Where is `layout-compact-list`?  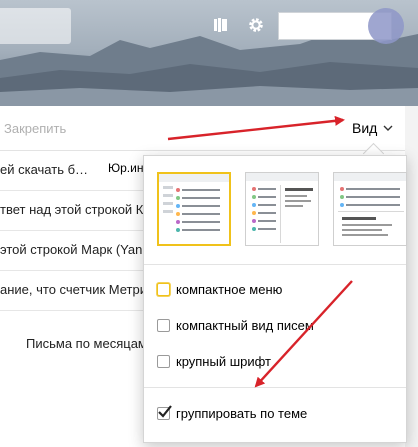
layout-compact-list is located at coordinates (194, 209).